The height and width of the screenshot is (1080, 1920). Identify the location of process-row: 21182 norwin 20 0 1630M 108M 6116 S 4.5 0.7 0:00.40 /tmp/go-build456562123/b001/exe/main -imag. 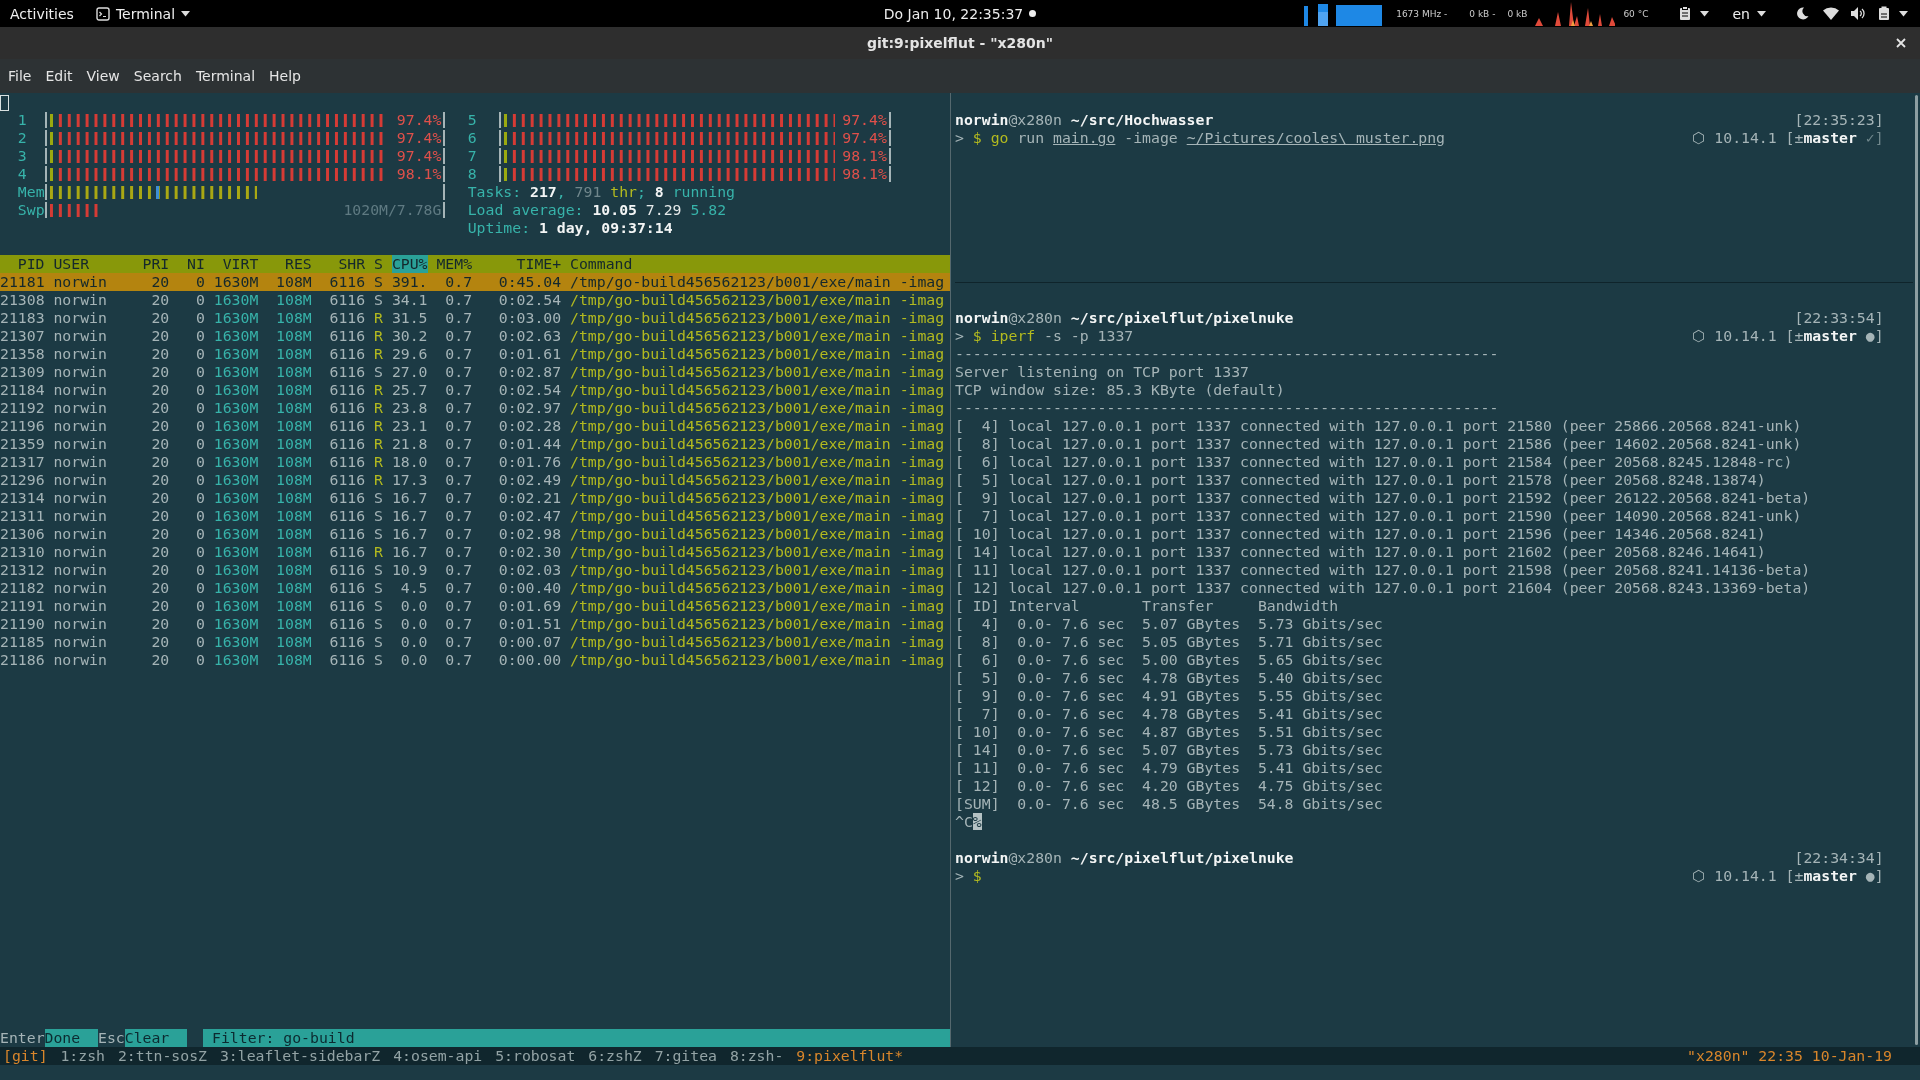
(475, 588).